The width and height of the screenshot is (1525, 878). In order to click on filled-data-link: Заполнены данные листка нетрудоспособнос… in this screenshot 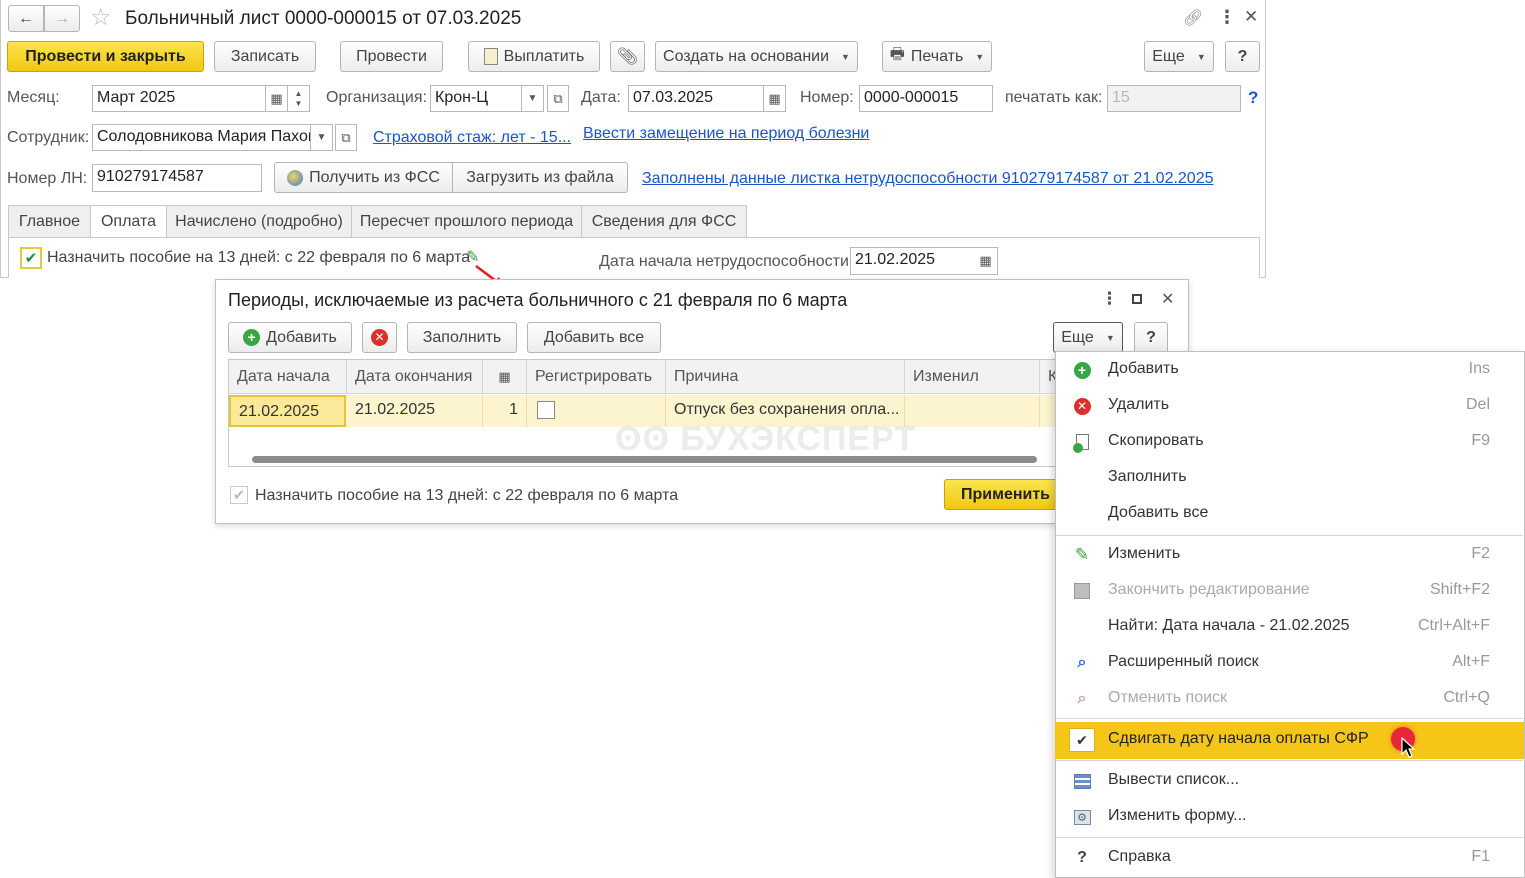, I will do `click(928, 179)`.